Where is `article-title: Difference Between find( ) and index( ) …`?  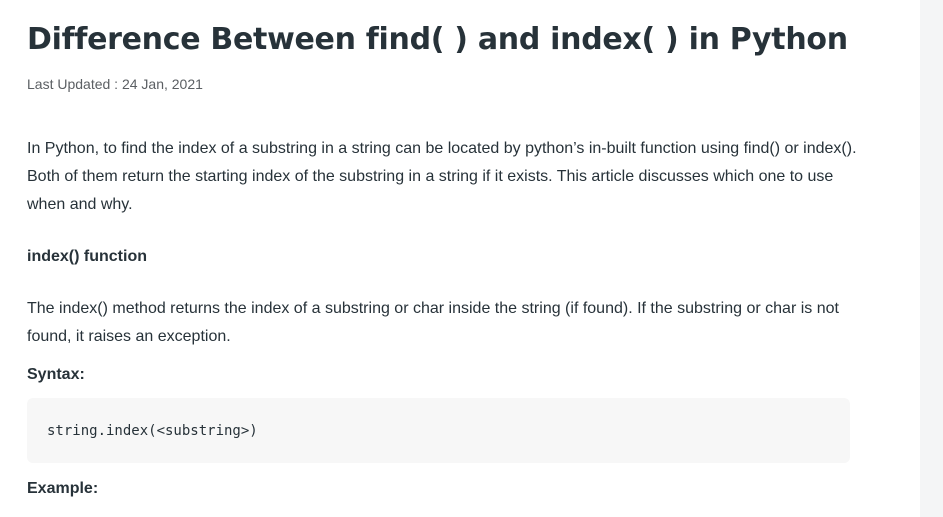
article-title: Difference Between find( ) and index( ) … is located at coordinates (437, 39).